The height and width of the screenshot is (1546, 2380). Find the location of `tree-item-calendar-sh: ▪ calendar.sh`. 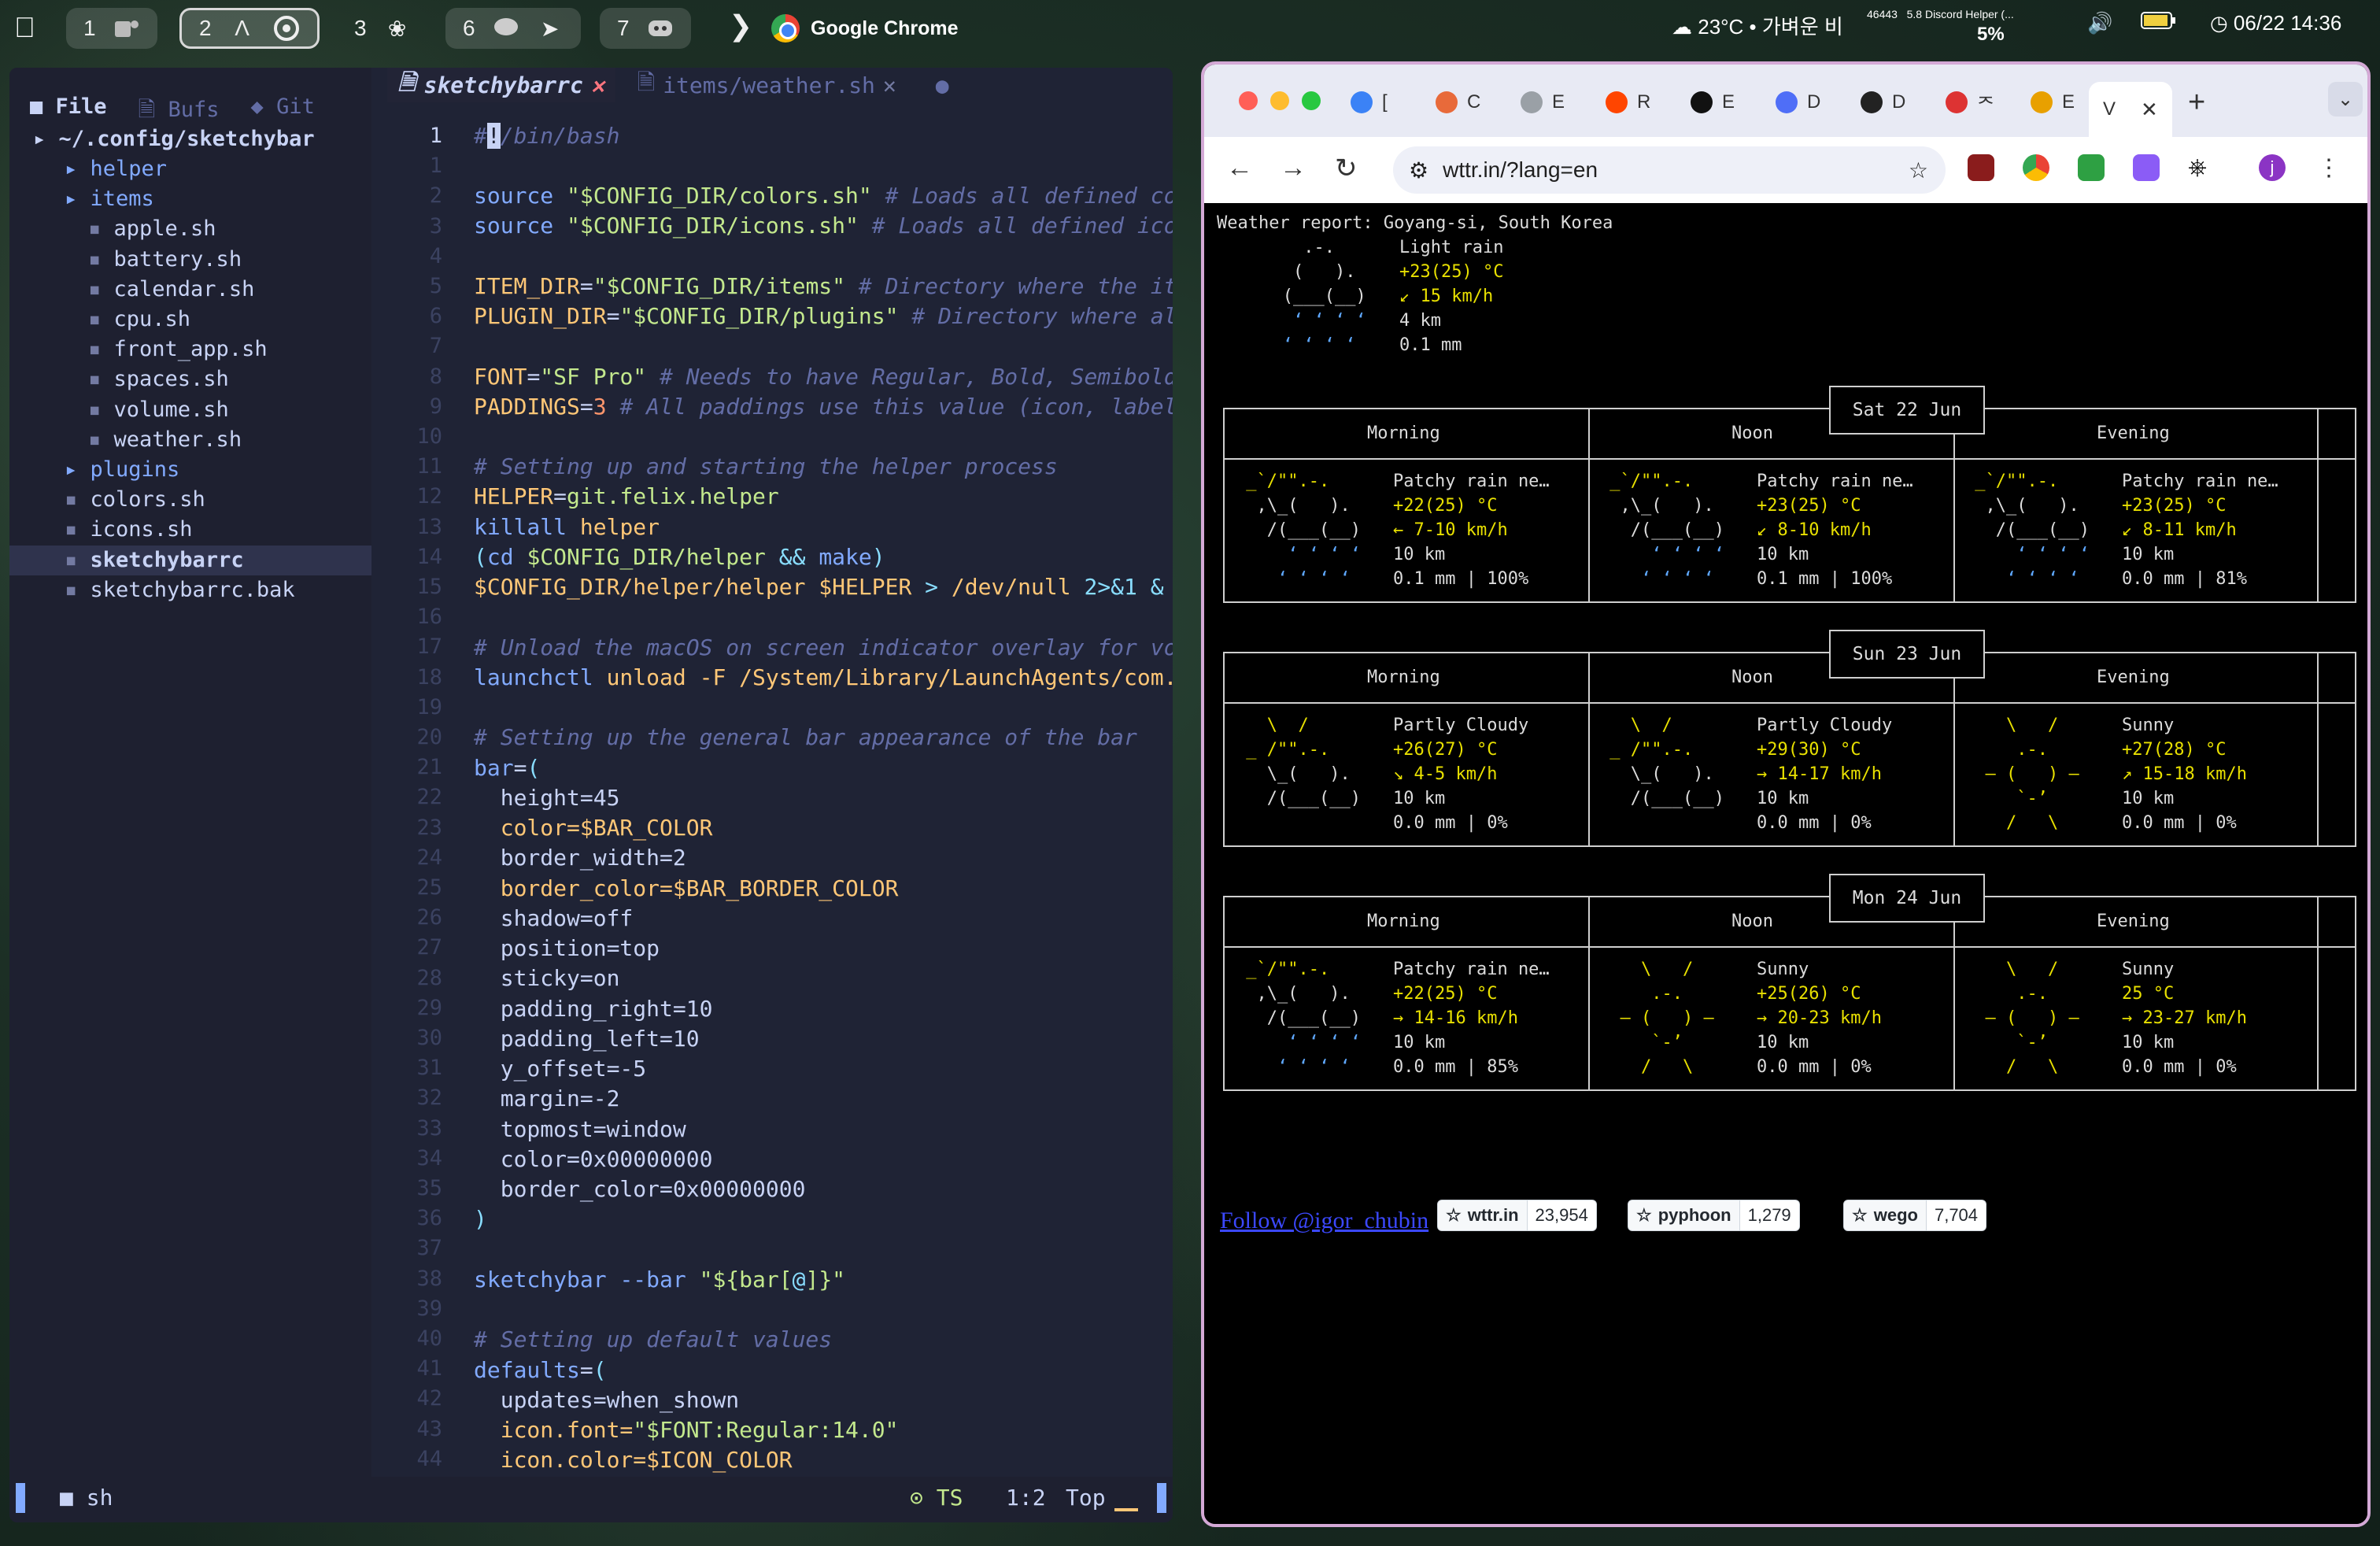

tree-item-calendar-sh: ▪ calendar.sh is located at coordinates (190, 290).